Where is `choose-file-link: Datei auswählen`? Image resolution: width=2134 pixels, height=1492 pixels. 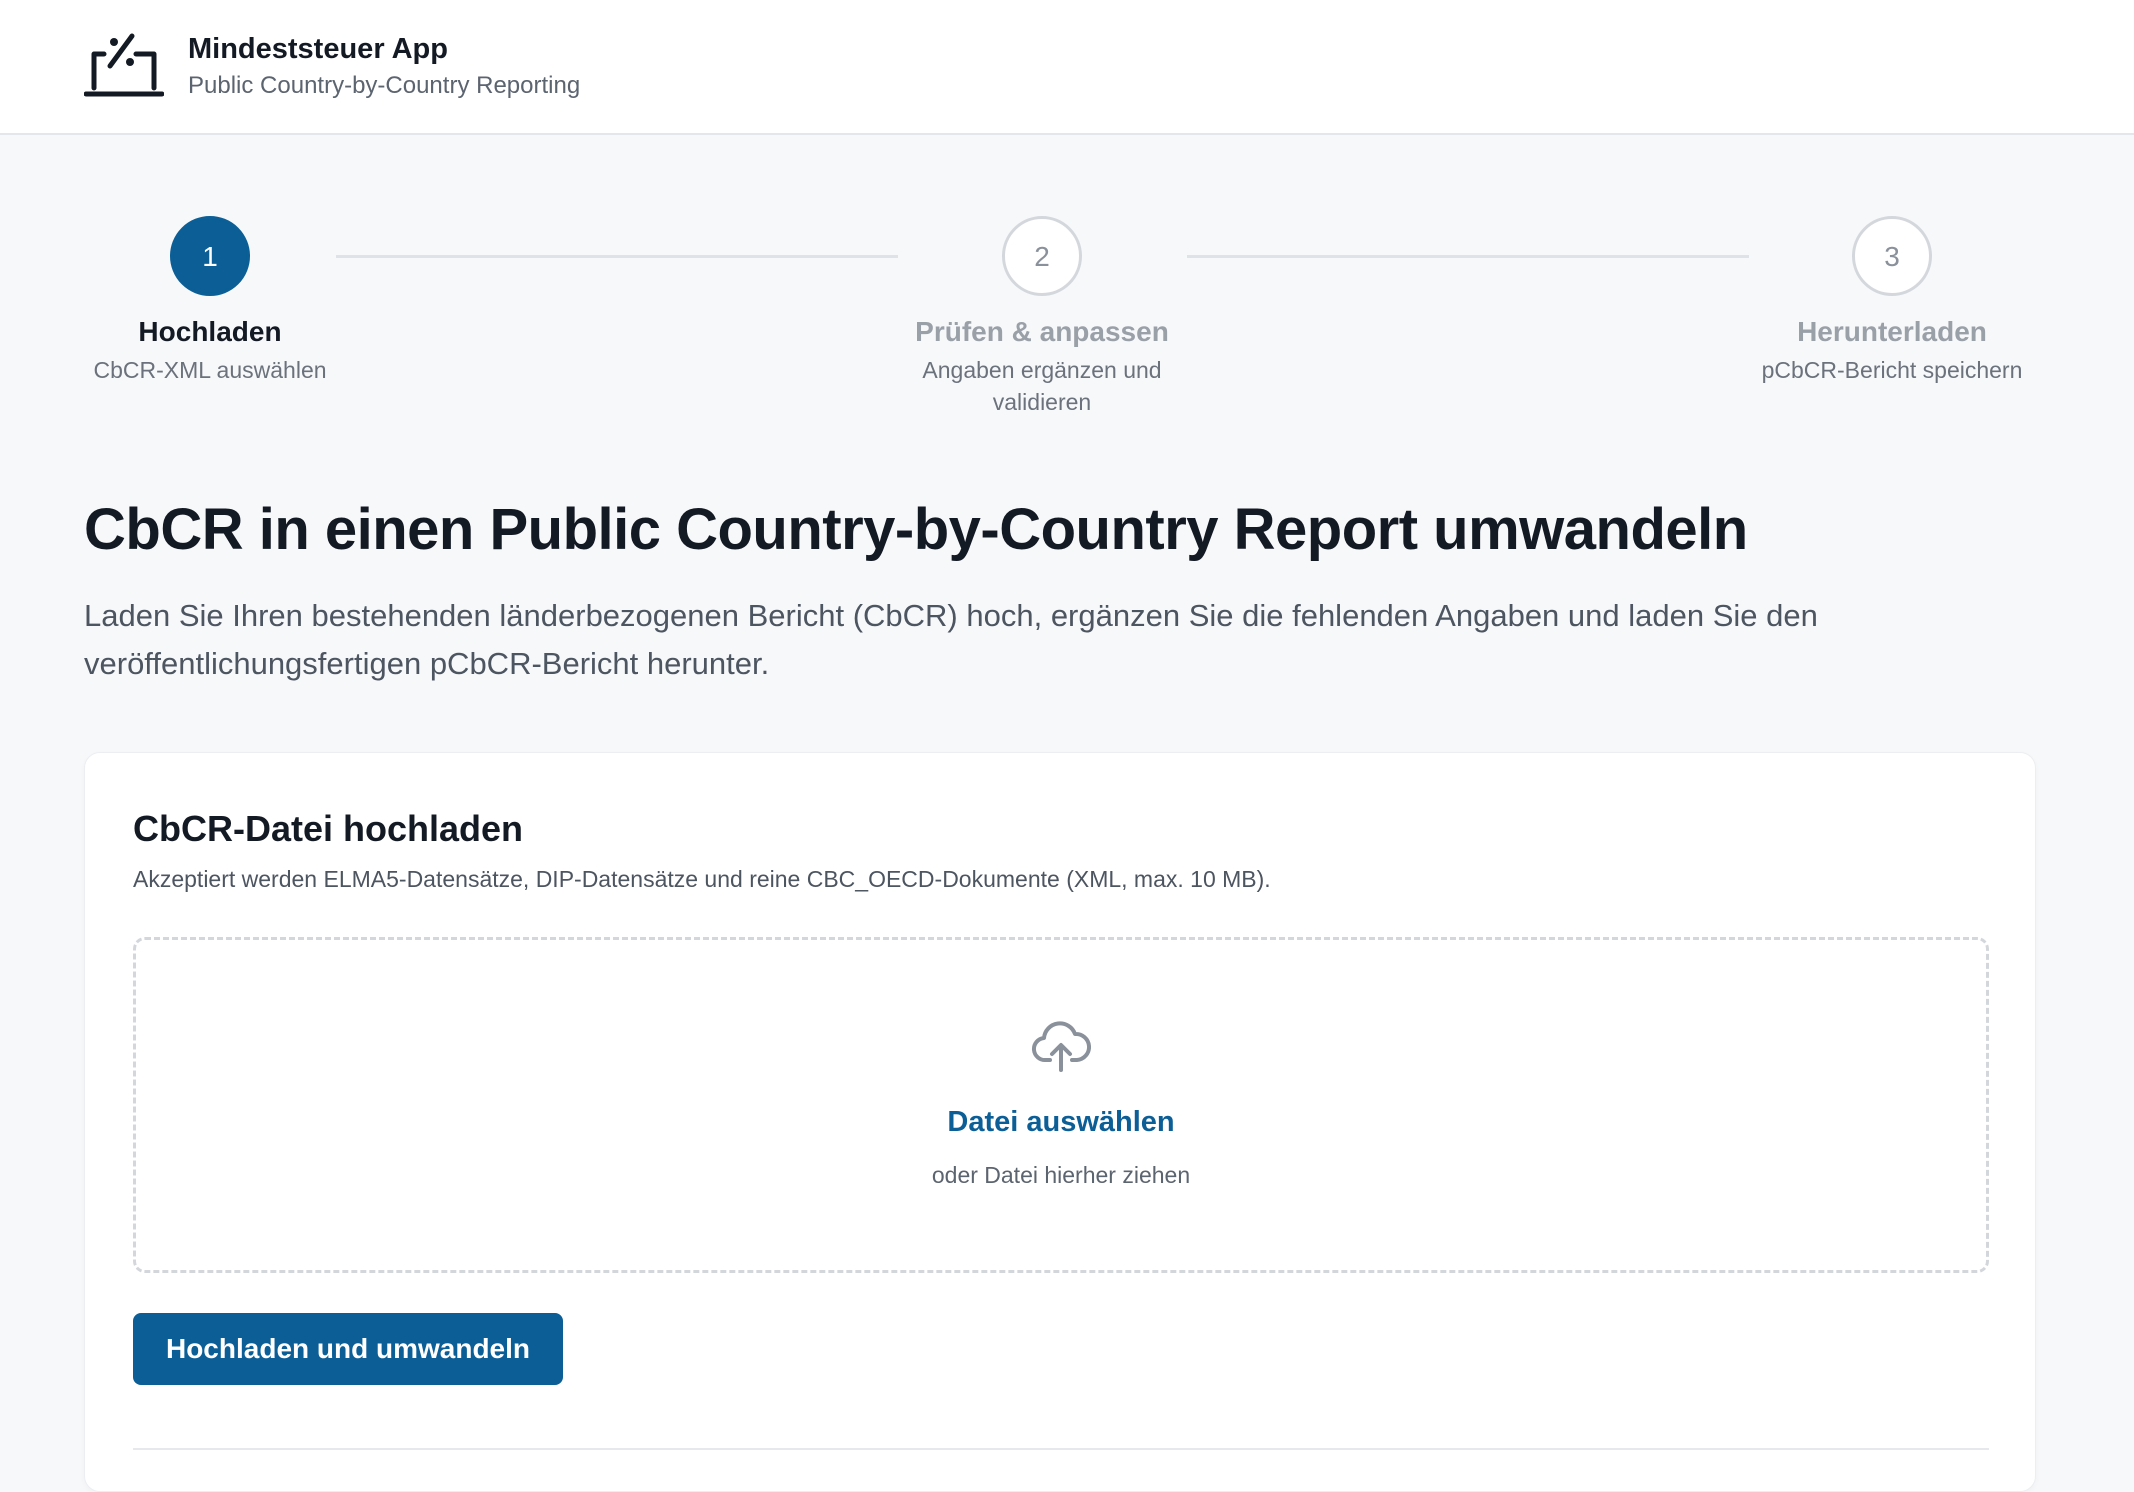 choose-file-link: Datei auswählen is located at coordinates (1061, 1122).